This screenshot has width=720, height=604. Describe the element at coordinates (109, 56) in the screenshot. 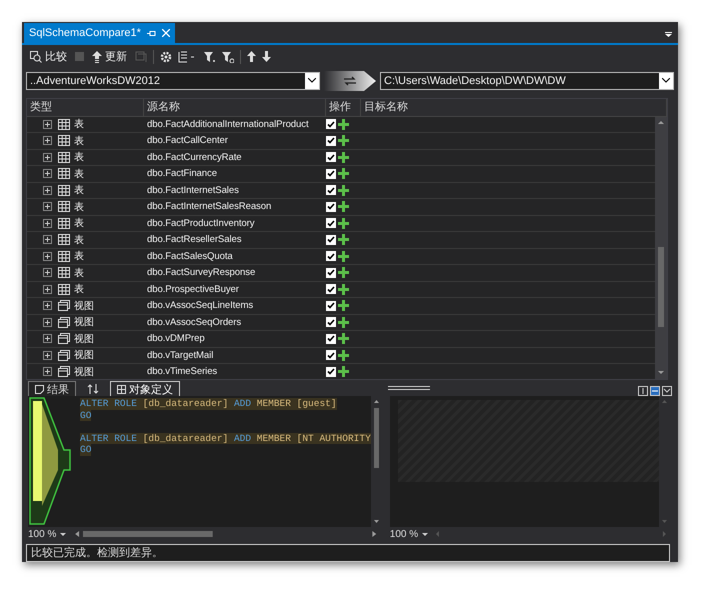

I see `update-button: 更新` at that location.